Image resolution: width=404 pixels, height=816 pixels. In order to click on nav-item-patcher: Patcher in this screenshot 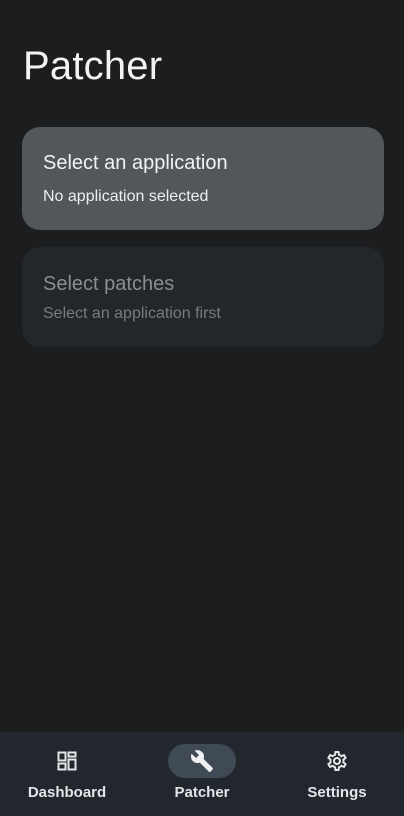, I will do `click(202, 774)`.